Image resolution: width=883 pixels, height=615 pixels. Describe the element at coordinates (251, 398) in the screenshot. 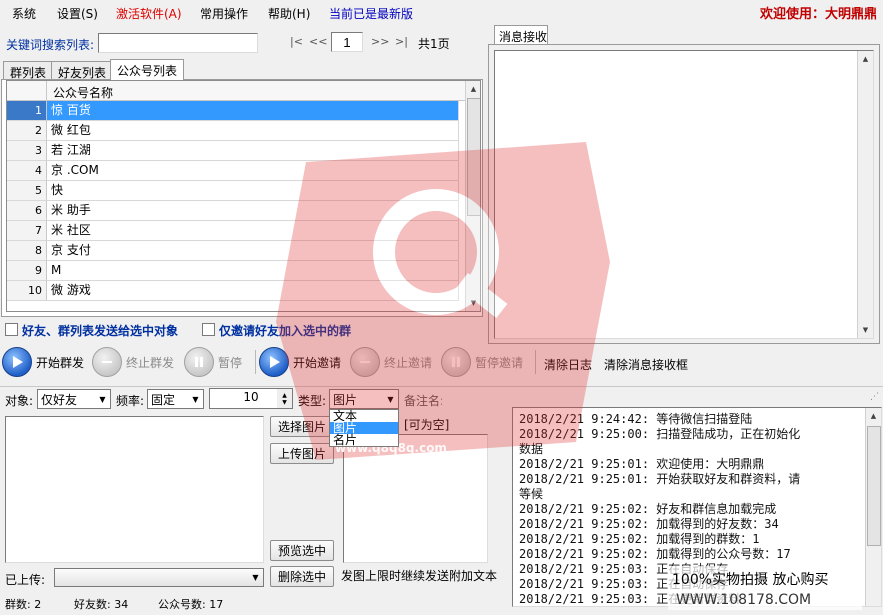

I see `interval-stepper: 10 ▲ ▼` at that location.